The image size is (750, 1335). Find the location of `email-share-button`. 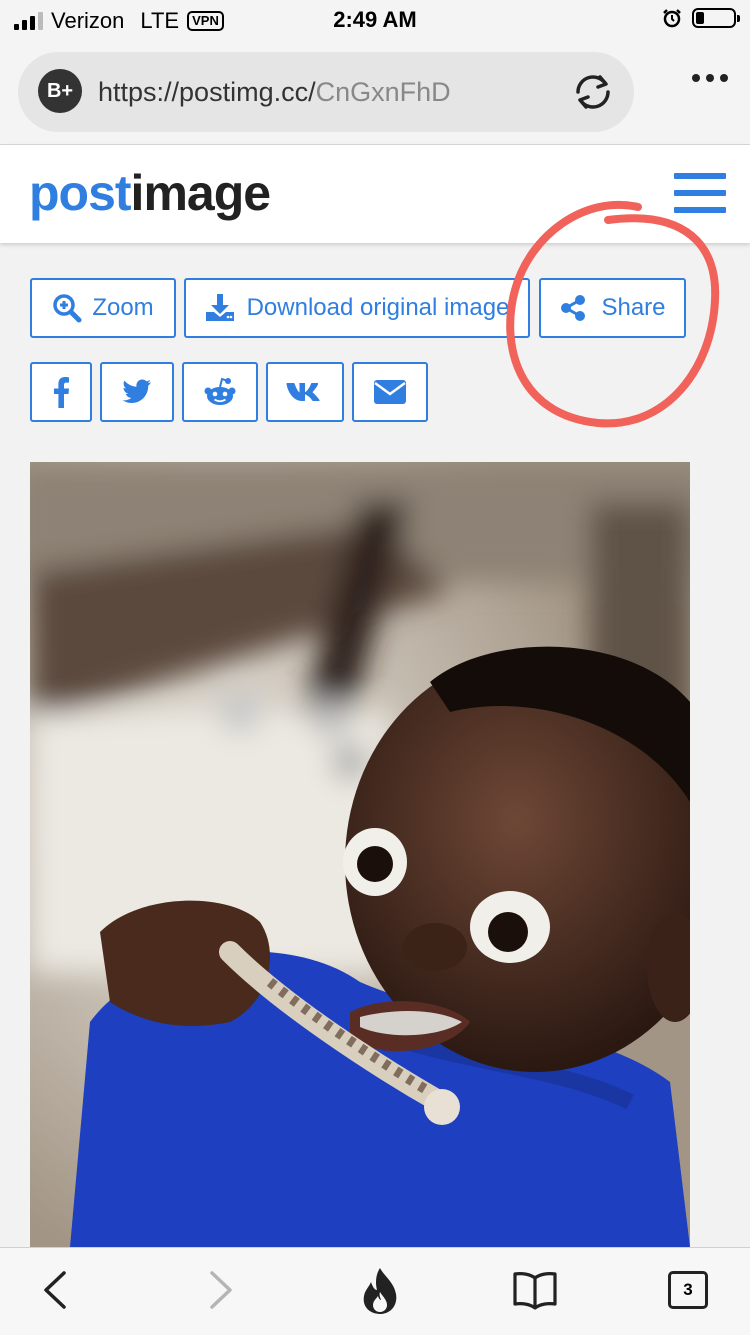

email-share-button is located at coordinates (390, 392).